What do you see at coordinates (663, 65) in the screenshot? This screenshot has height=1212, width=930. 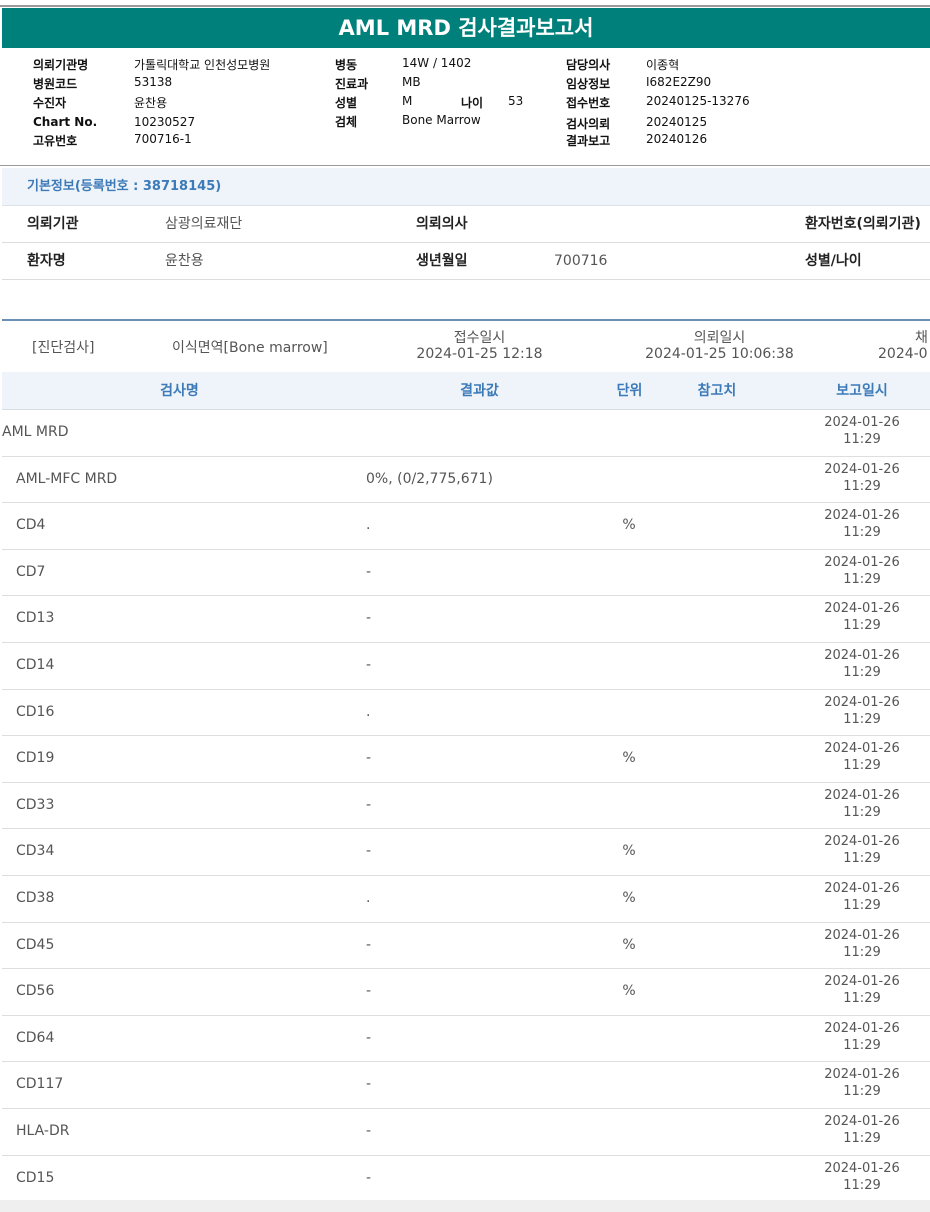 I see `info-value: 이종혁` at bounding box center [663, 65].